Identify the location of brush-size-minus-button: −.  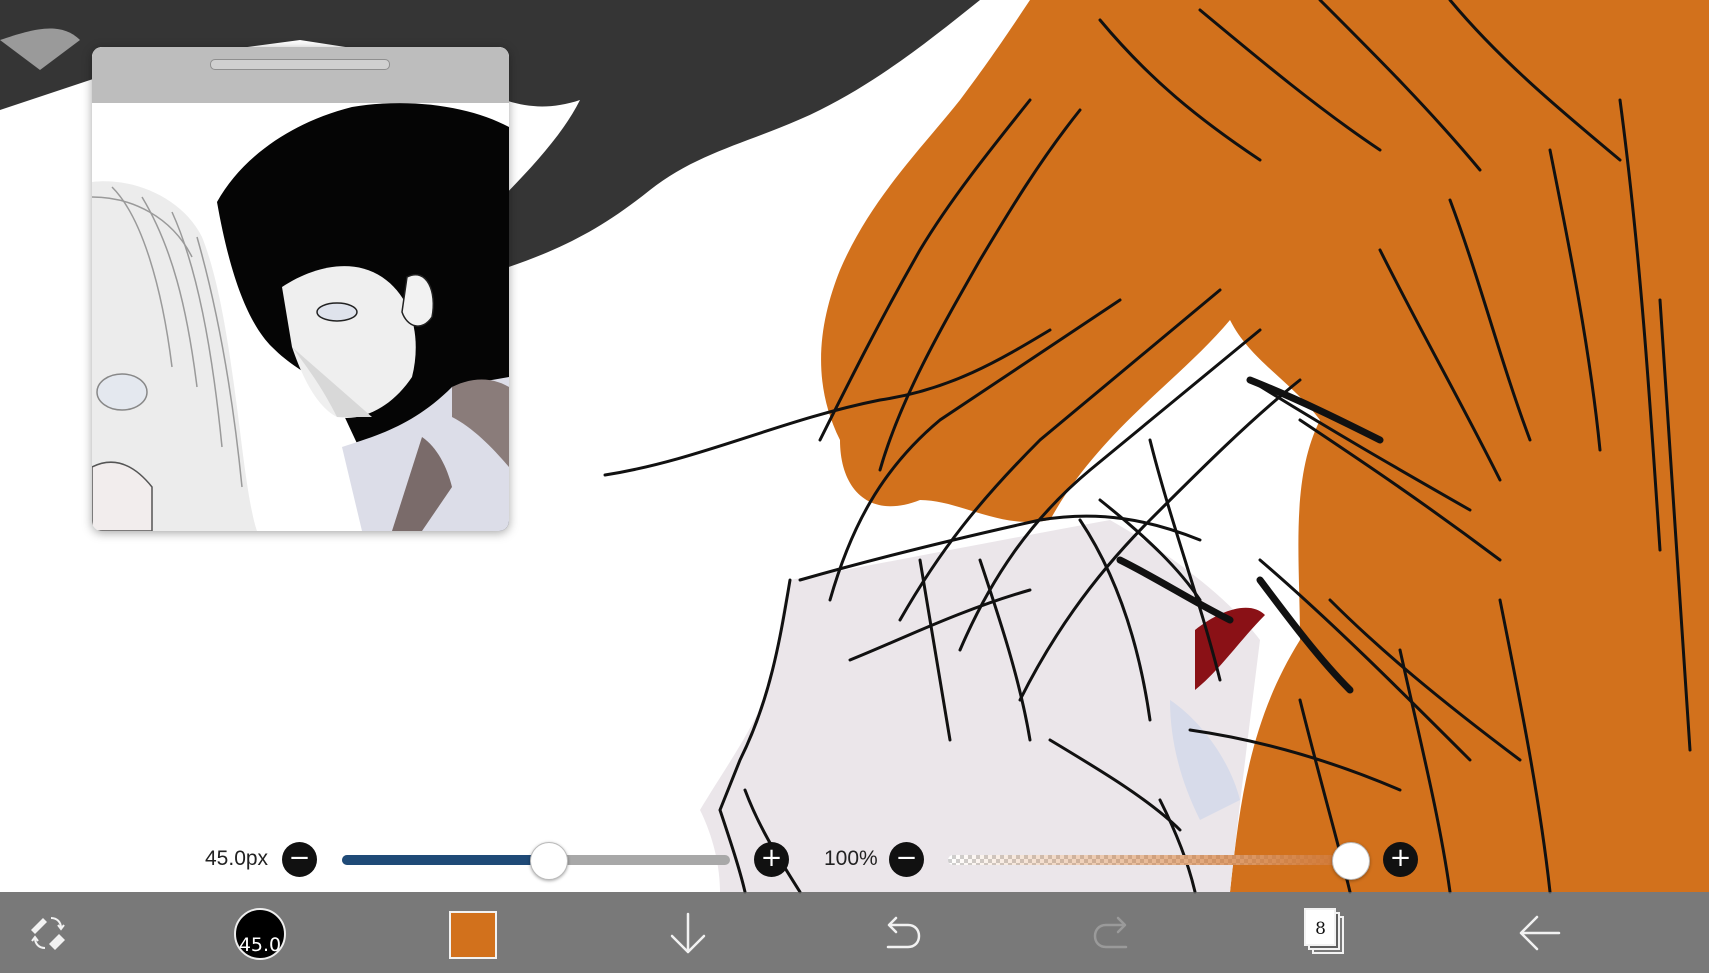
(299, 859).